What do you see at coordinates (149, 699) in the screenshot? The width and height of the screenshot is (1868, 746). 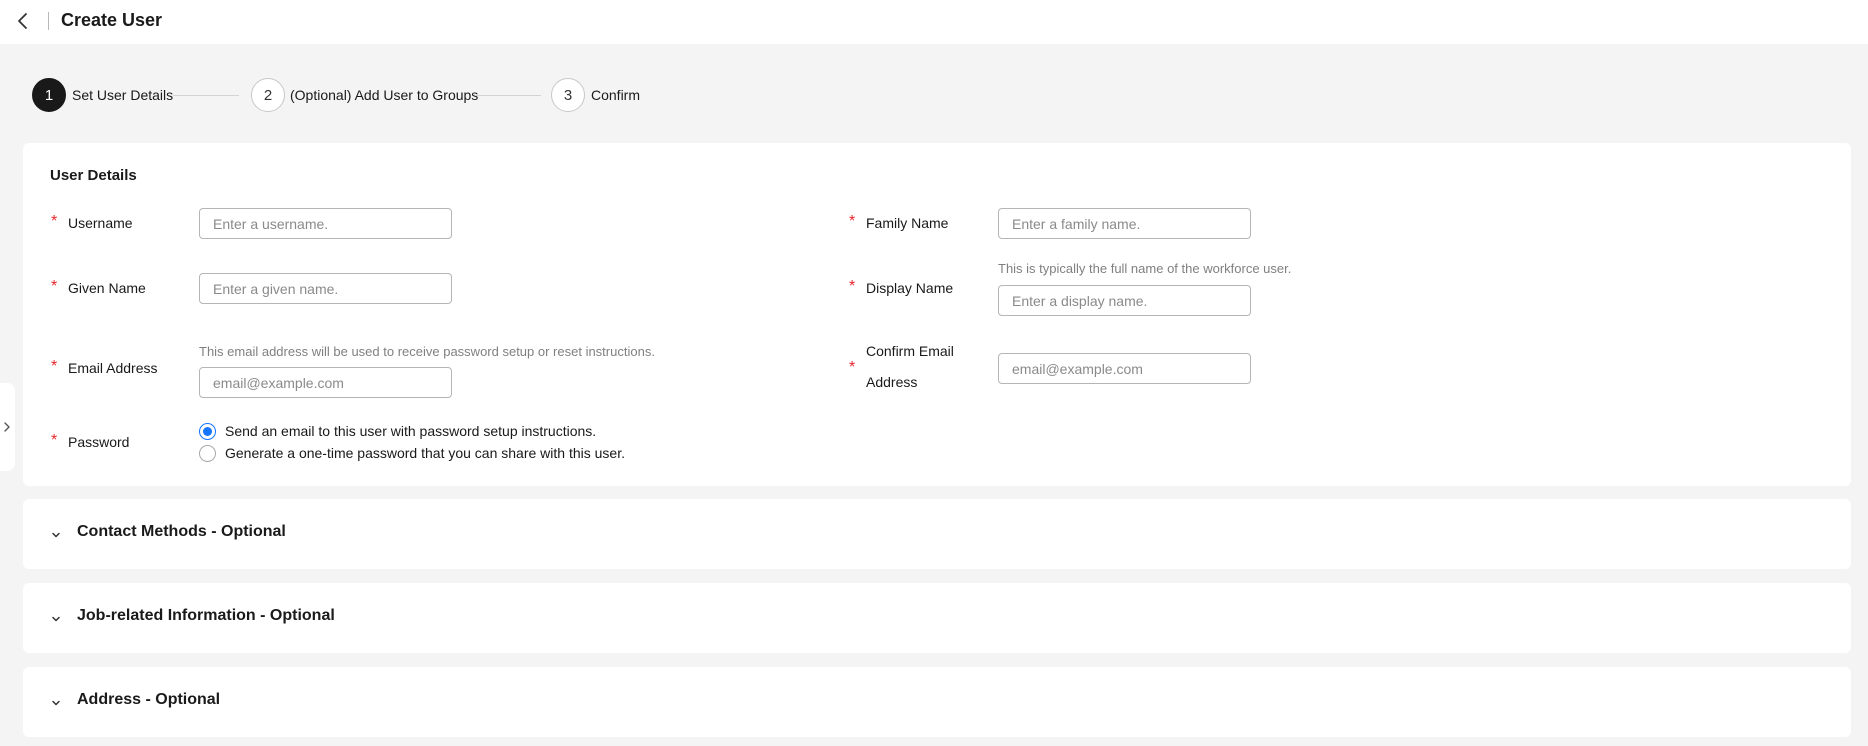 I see `section-title: Address - Optional` at bounding box center [149, 699].